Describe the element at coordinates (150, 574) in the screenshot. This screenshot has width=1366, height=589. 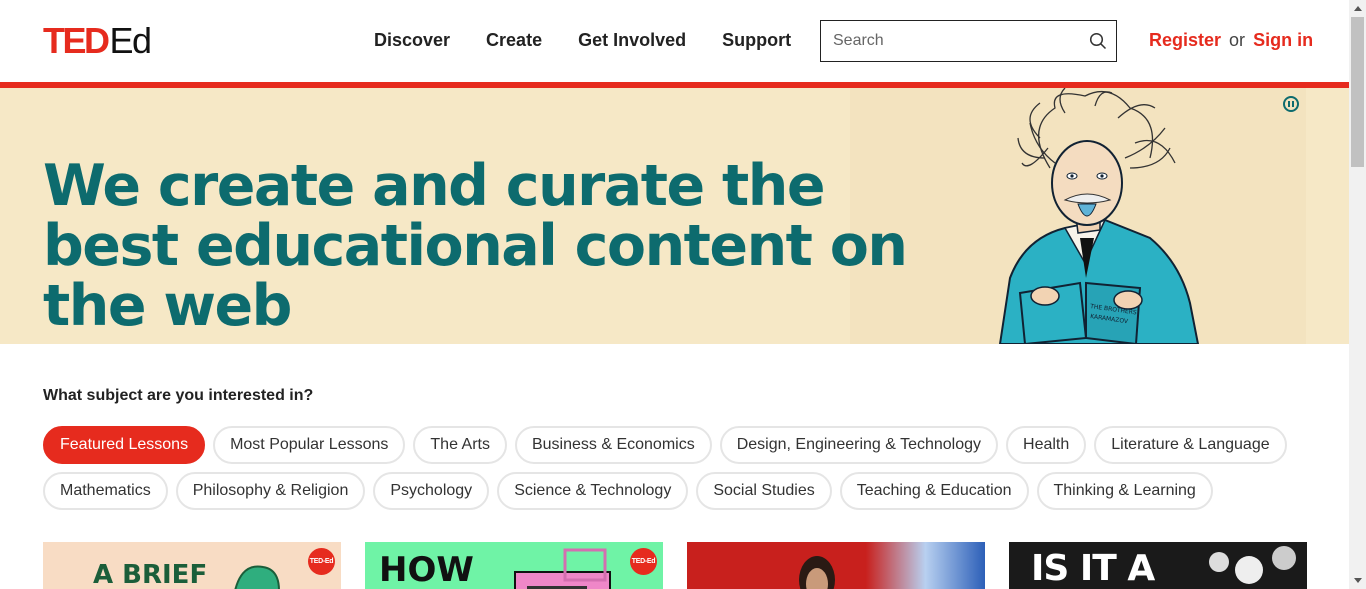
I see `lesson-card-title: A BRIEF` at that location.